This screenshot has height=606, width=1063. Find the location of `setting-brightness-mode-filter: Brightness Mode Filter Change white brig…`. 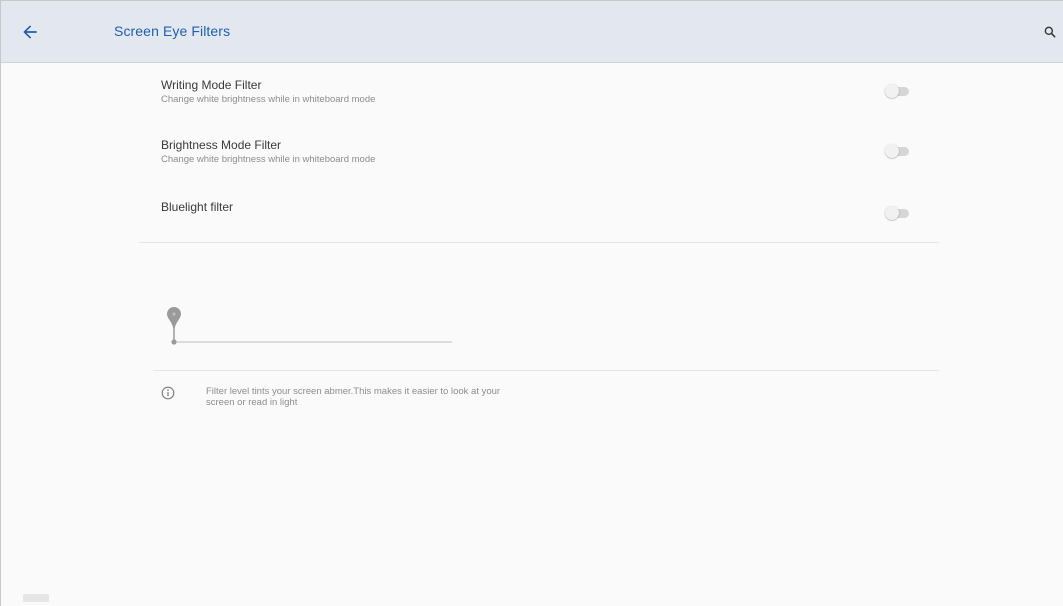

setting-brightness-mode-filter: Brightness Mode Filter Change white brig… is located at coordinates (541, 152).